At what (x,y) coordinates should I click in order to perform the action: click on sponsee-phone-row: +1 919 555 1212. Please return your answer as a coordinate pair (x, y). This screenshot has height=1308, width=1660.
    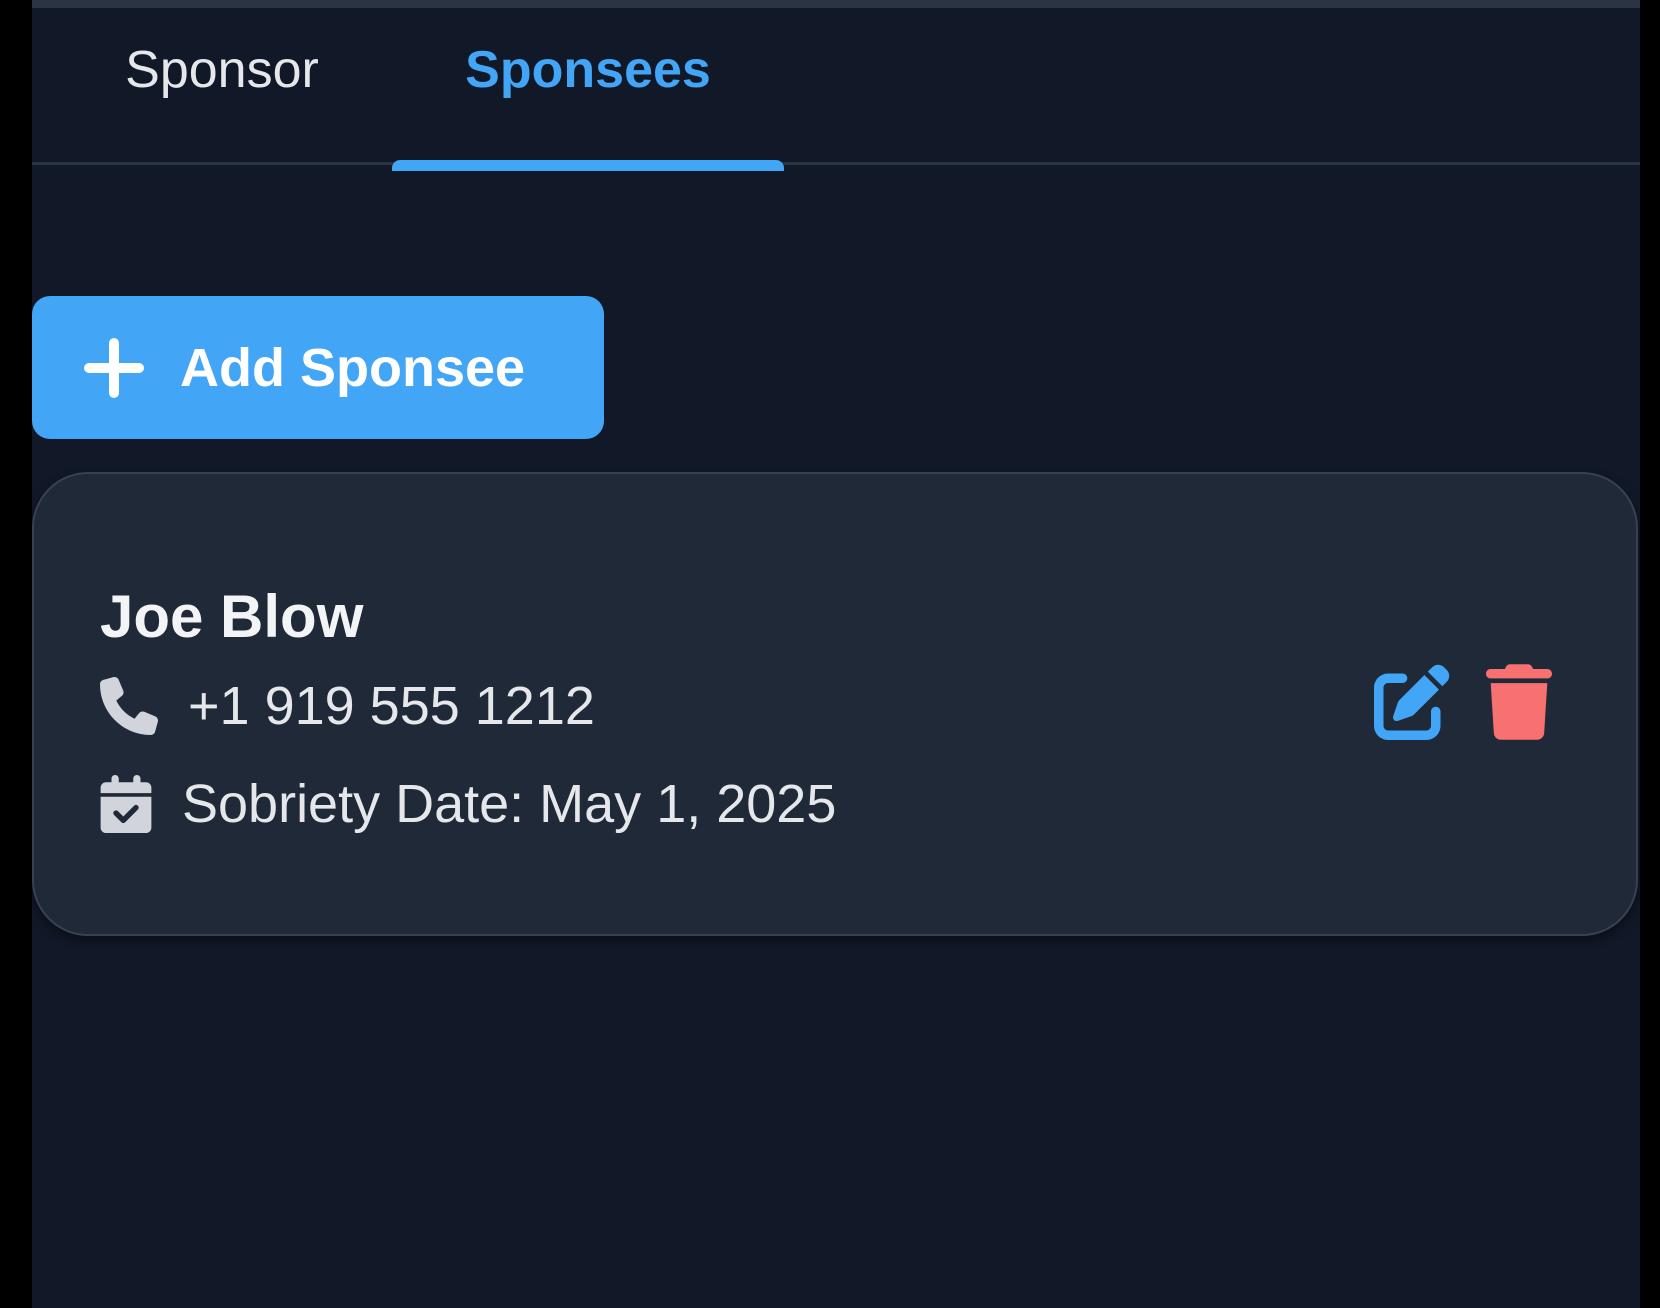
    Looking at the image, I should click on (347, 706).